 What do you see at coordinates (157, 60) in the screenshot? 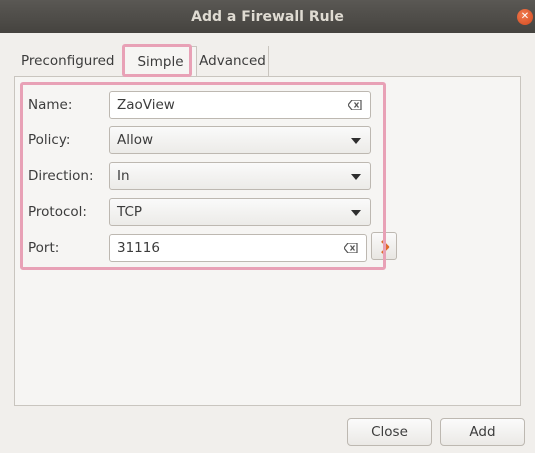
I see `highlight-simple-tab` at bounding box center [157, 60].